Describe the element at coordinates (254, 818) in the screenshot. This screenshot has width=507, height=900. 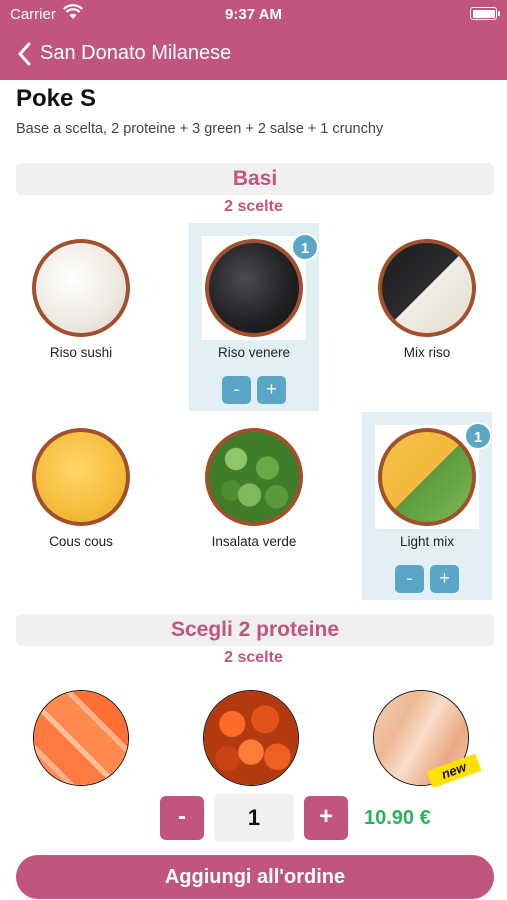
I see `quantity-value: 1` at that location.